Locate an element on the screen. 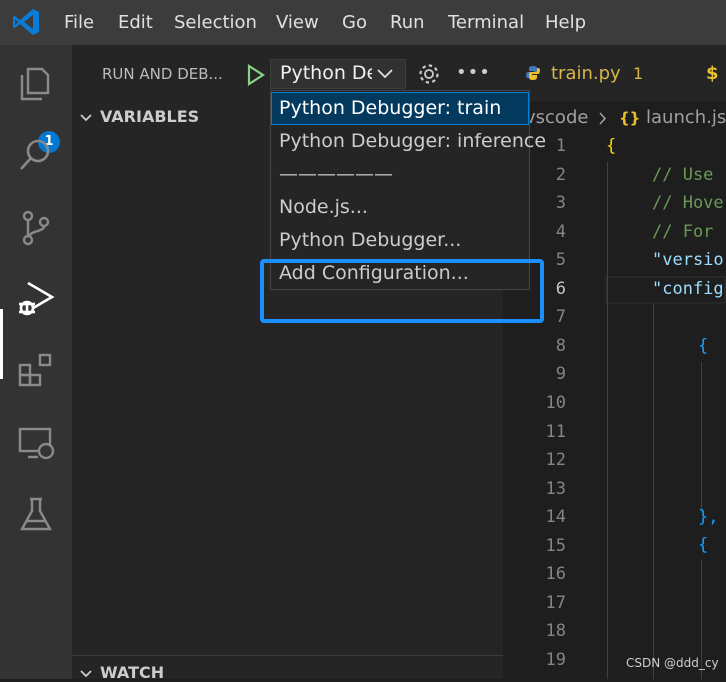 This screenshot has height=682, width=726. dropdown-item-python-debugger-inference: Python Debugger: inference is located at coordinates (408, 141).